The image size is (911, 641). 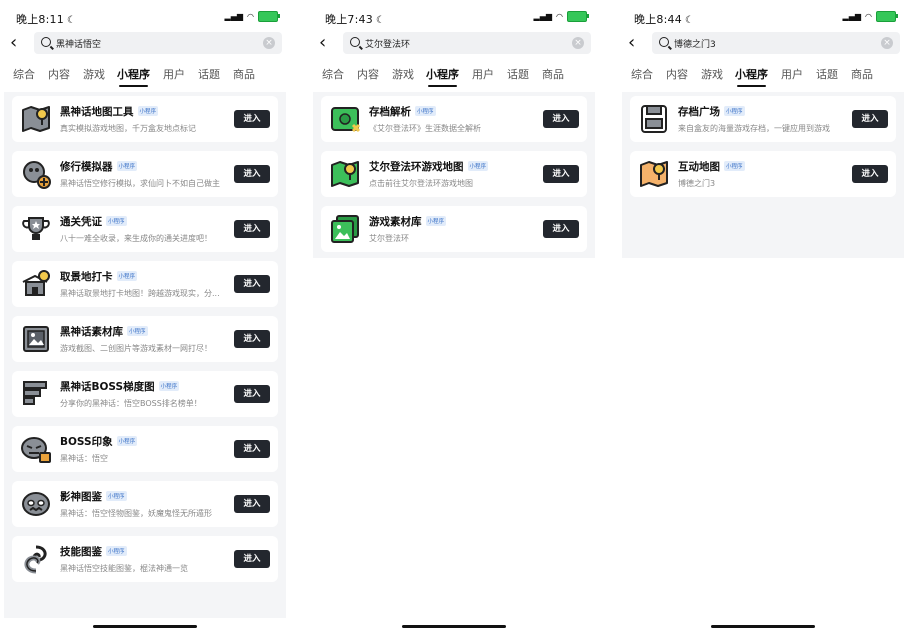 What do you see at coordinates (140, 183) in the screenshot?
I see `card-description: 黑神话悟空修行模拟，求仙问卜不如自己做主` at bounding box center [140, 183].